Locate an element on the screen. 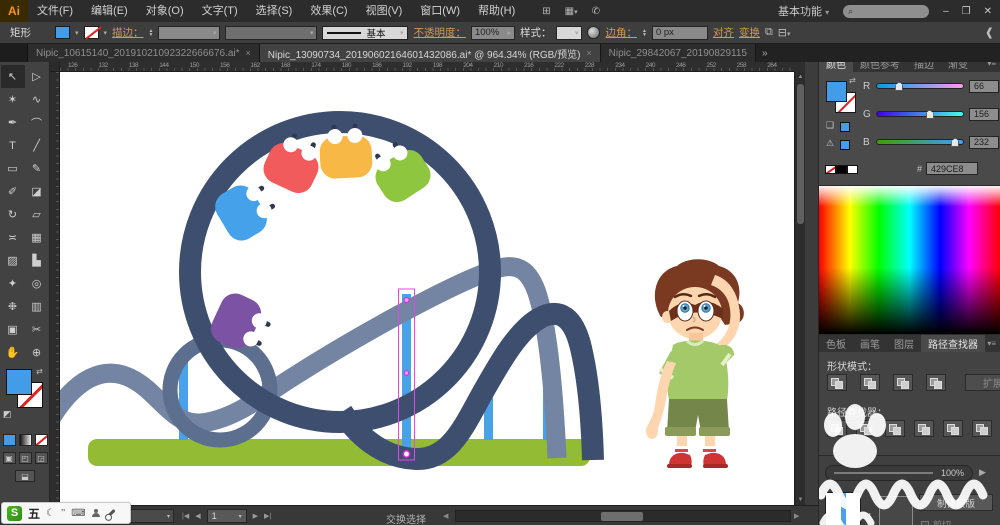  gamut-warning-icon: ⚠ is located at coordinates (830, 143).